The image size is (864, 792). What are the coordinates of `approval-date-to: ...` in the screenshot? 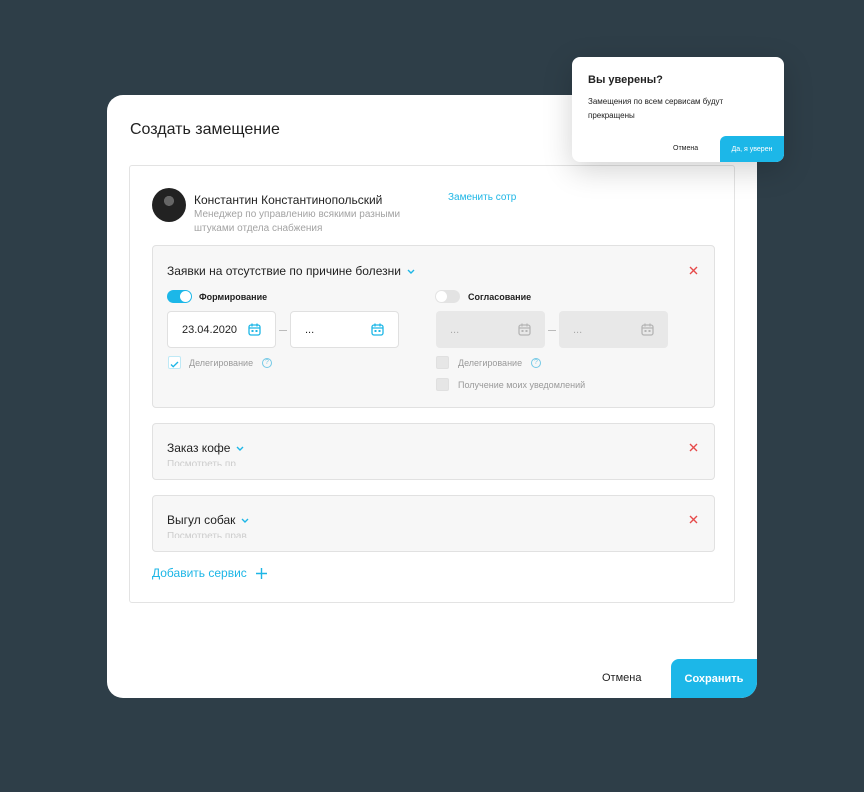 It's located at (613, 329).